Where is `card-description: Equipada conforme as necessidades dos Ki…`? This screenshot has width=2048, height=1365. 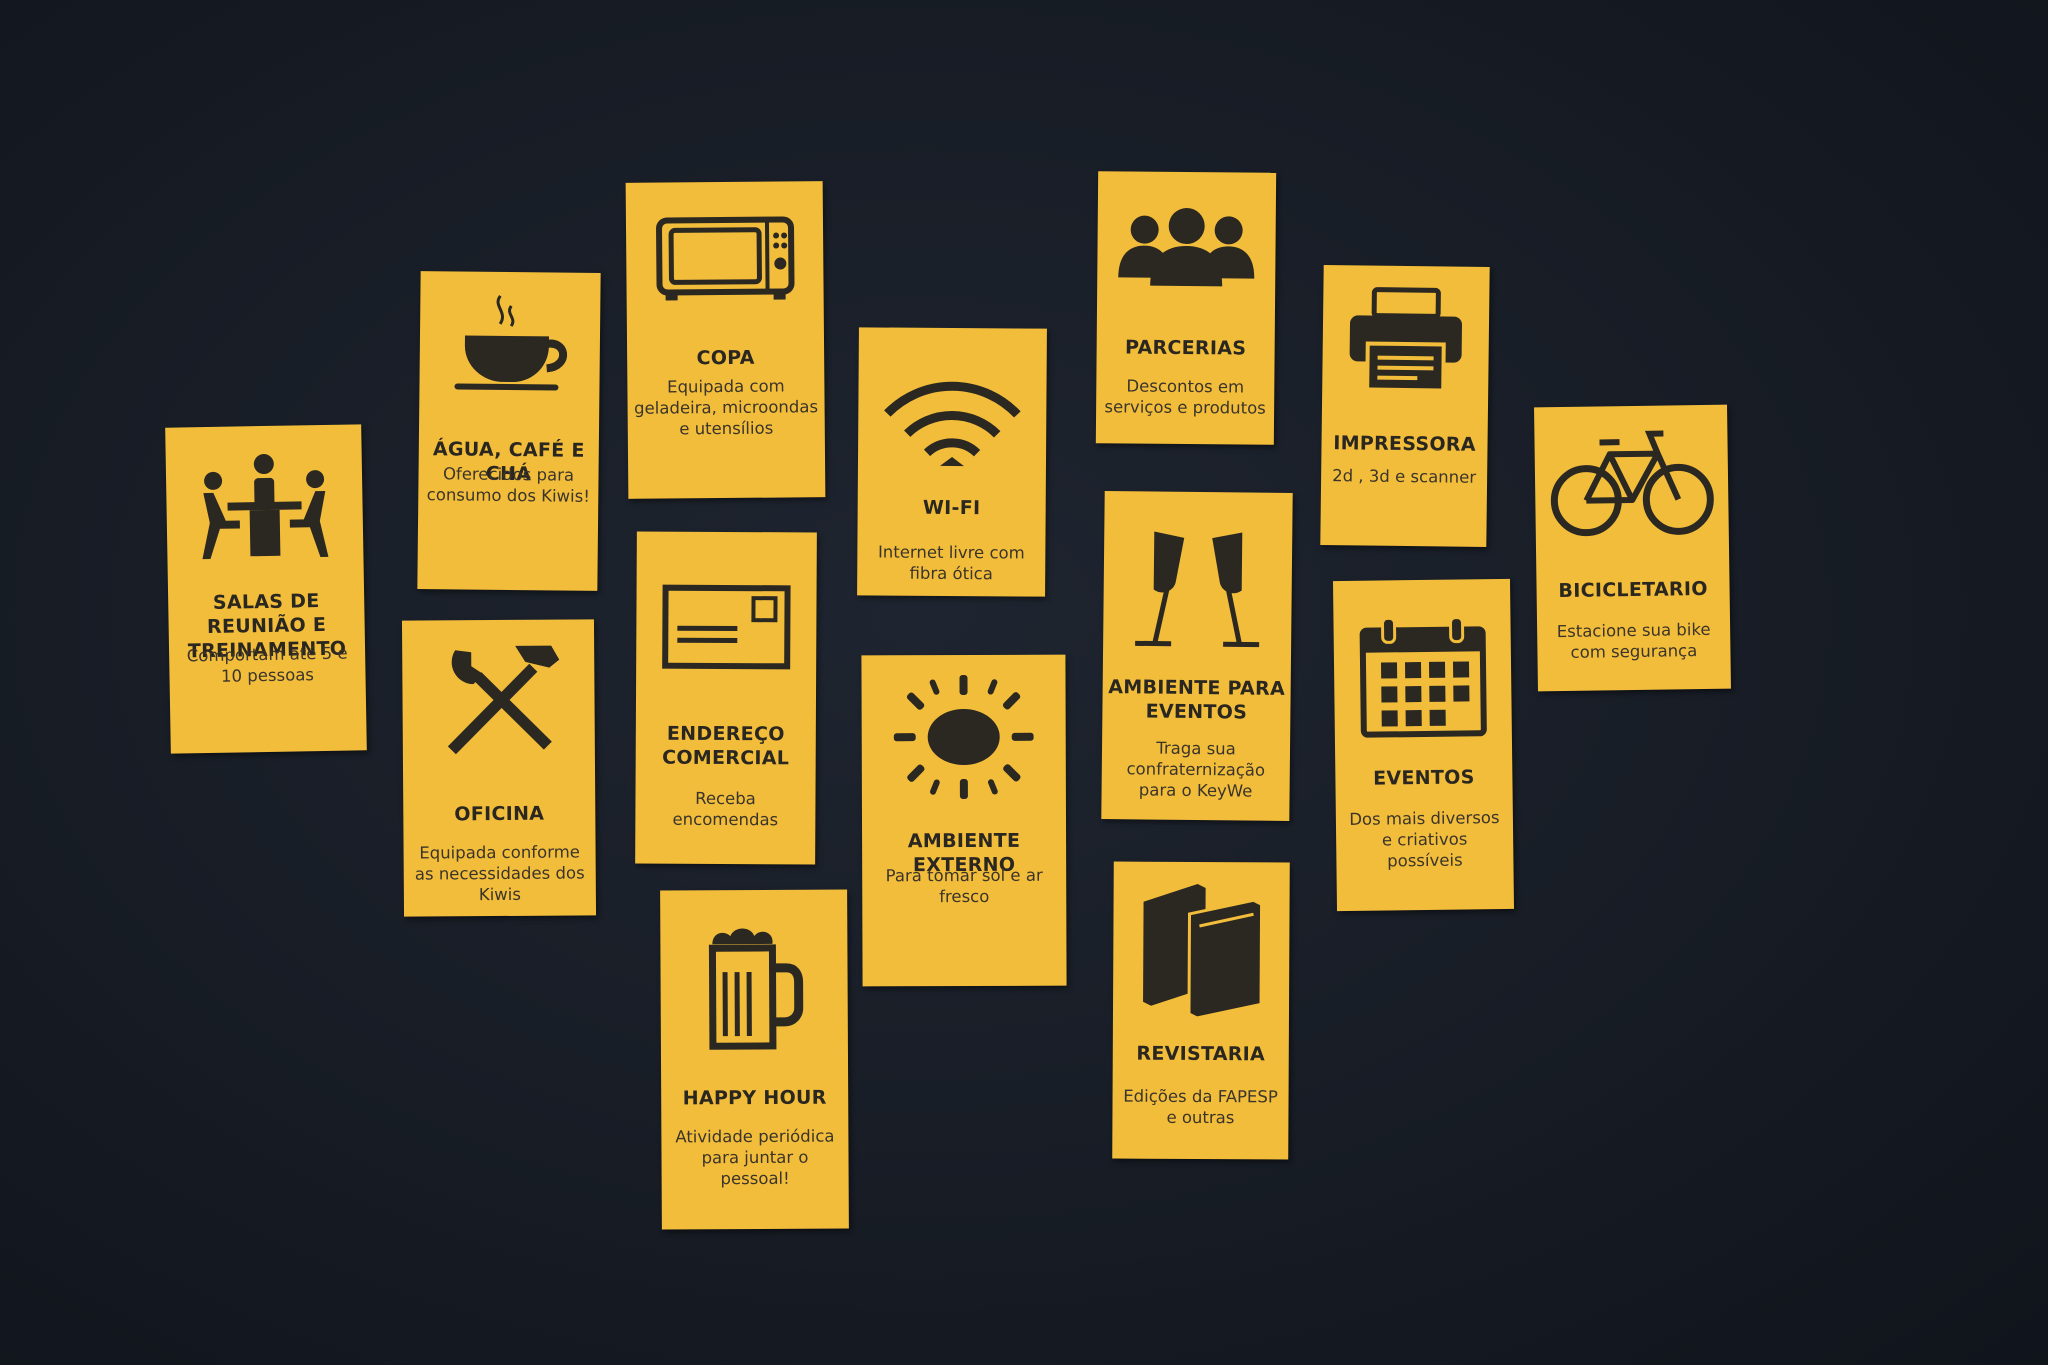
card-description: Equipada conforme as necessidades dos Ki… is located at coordinates (499, 873).